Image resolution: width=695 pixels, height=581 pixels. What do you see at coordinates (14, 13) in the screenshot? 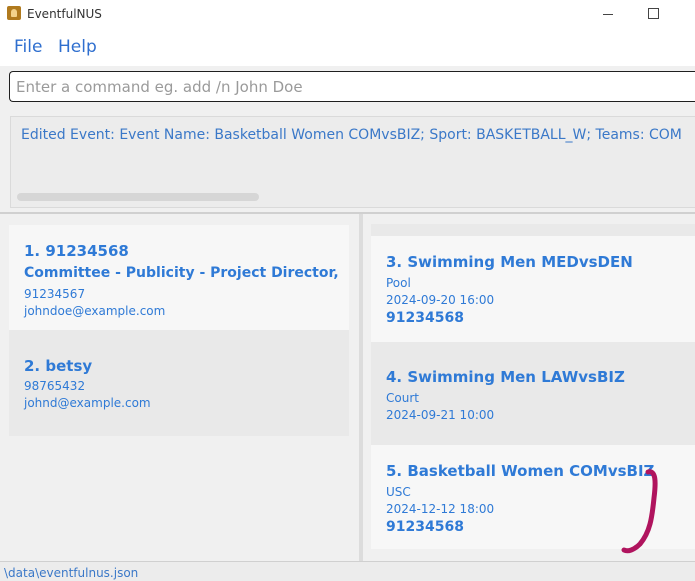
I see `app-icon` at bounding box center [14, 13].